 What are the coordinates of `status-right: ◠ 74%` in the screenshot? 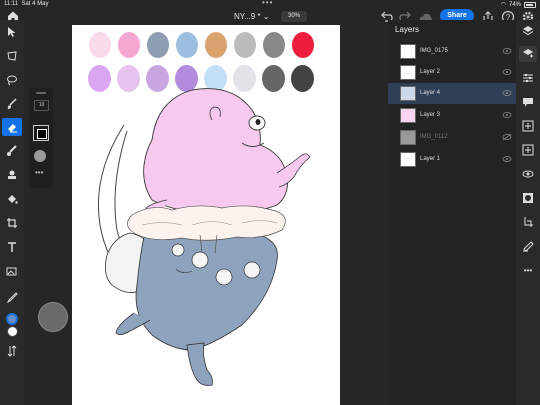 It's located at (518, 4).